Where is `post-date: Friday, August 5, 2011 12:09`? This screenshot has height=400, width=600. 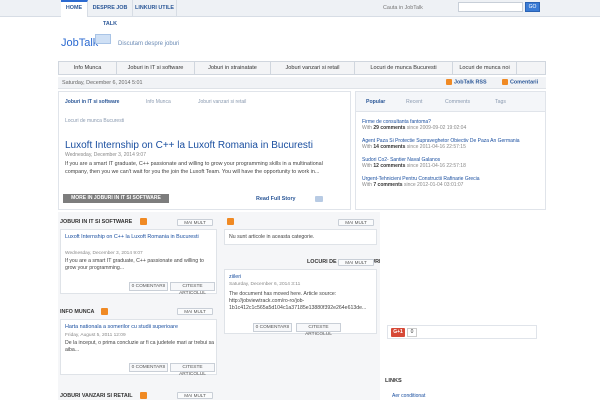
post-date: Friday, August 5, 2011 12:09 is located at coordinates (95, 335).